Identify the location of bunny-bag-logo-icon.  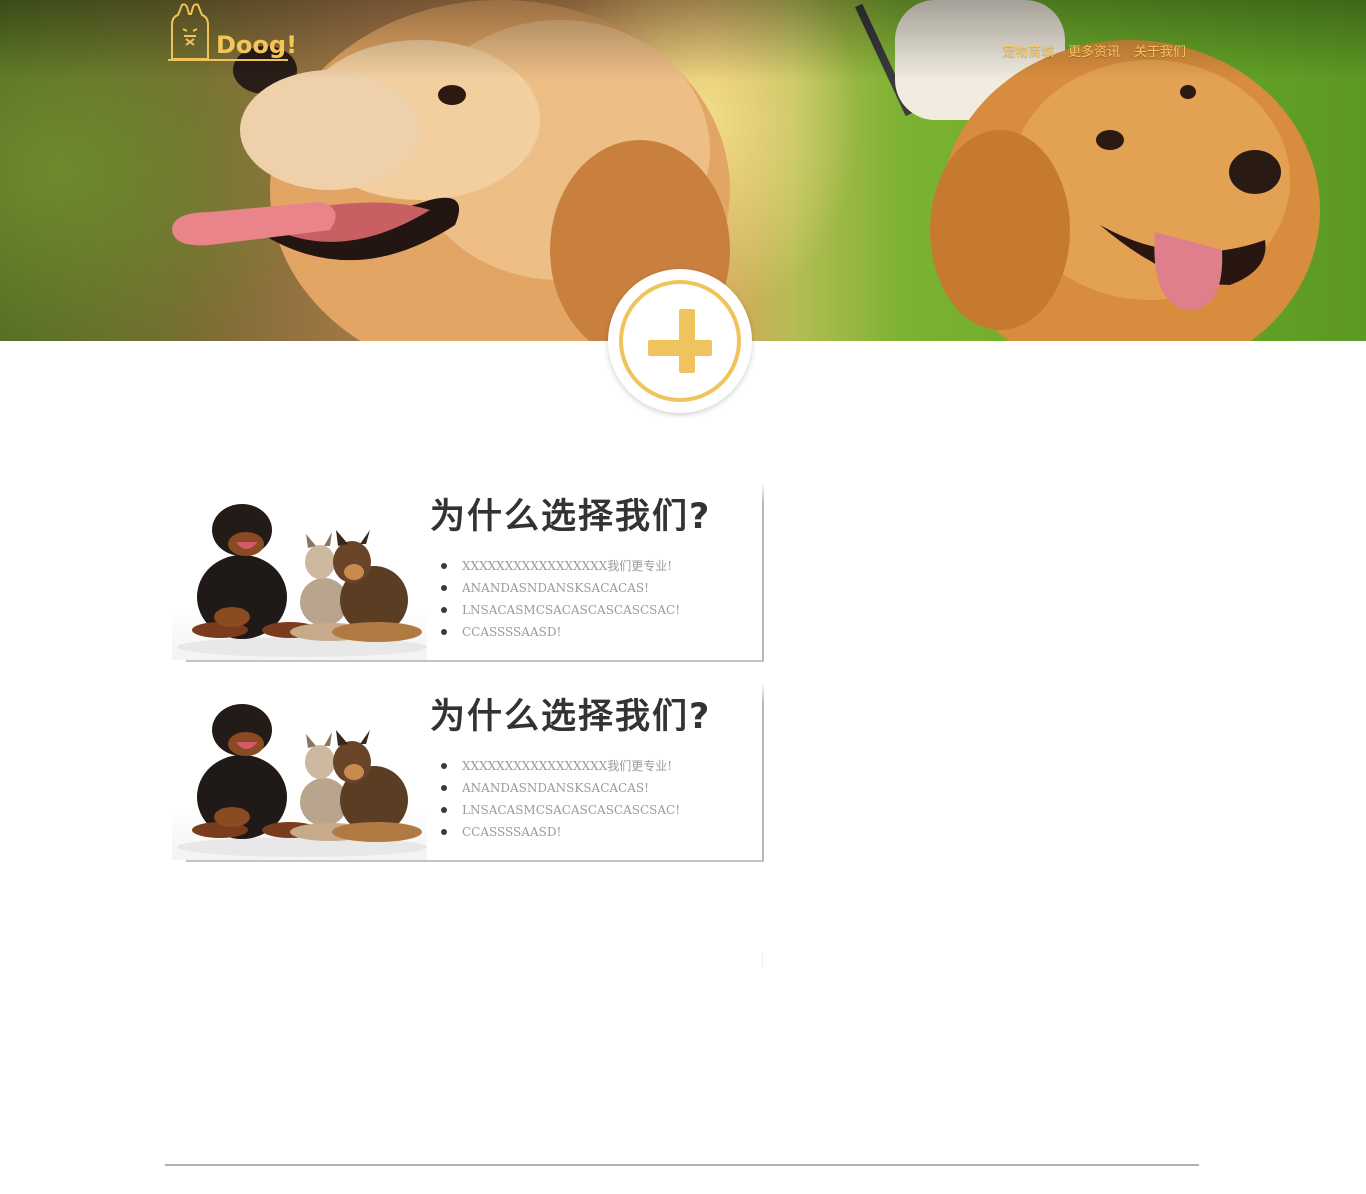
(190, 31).